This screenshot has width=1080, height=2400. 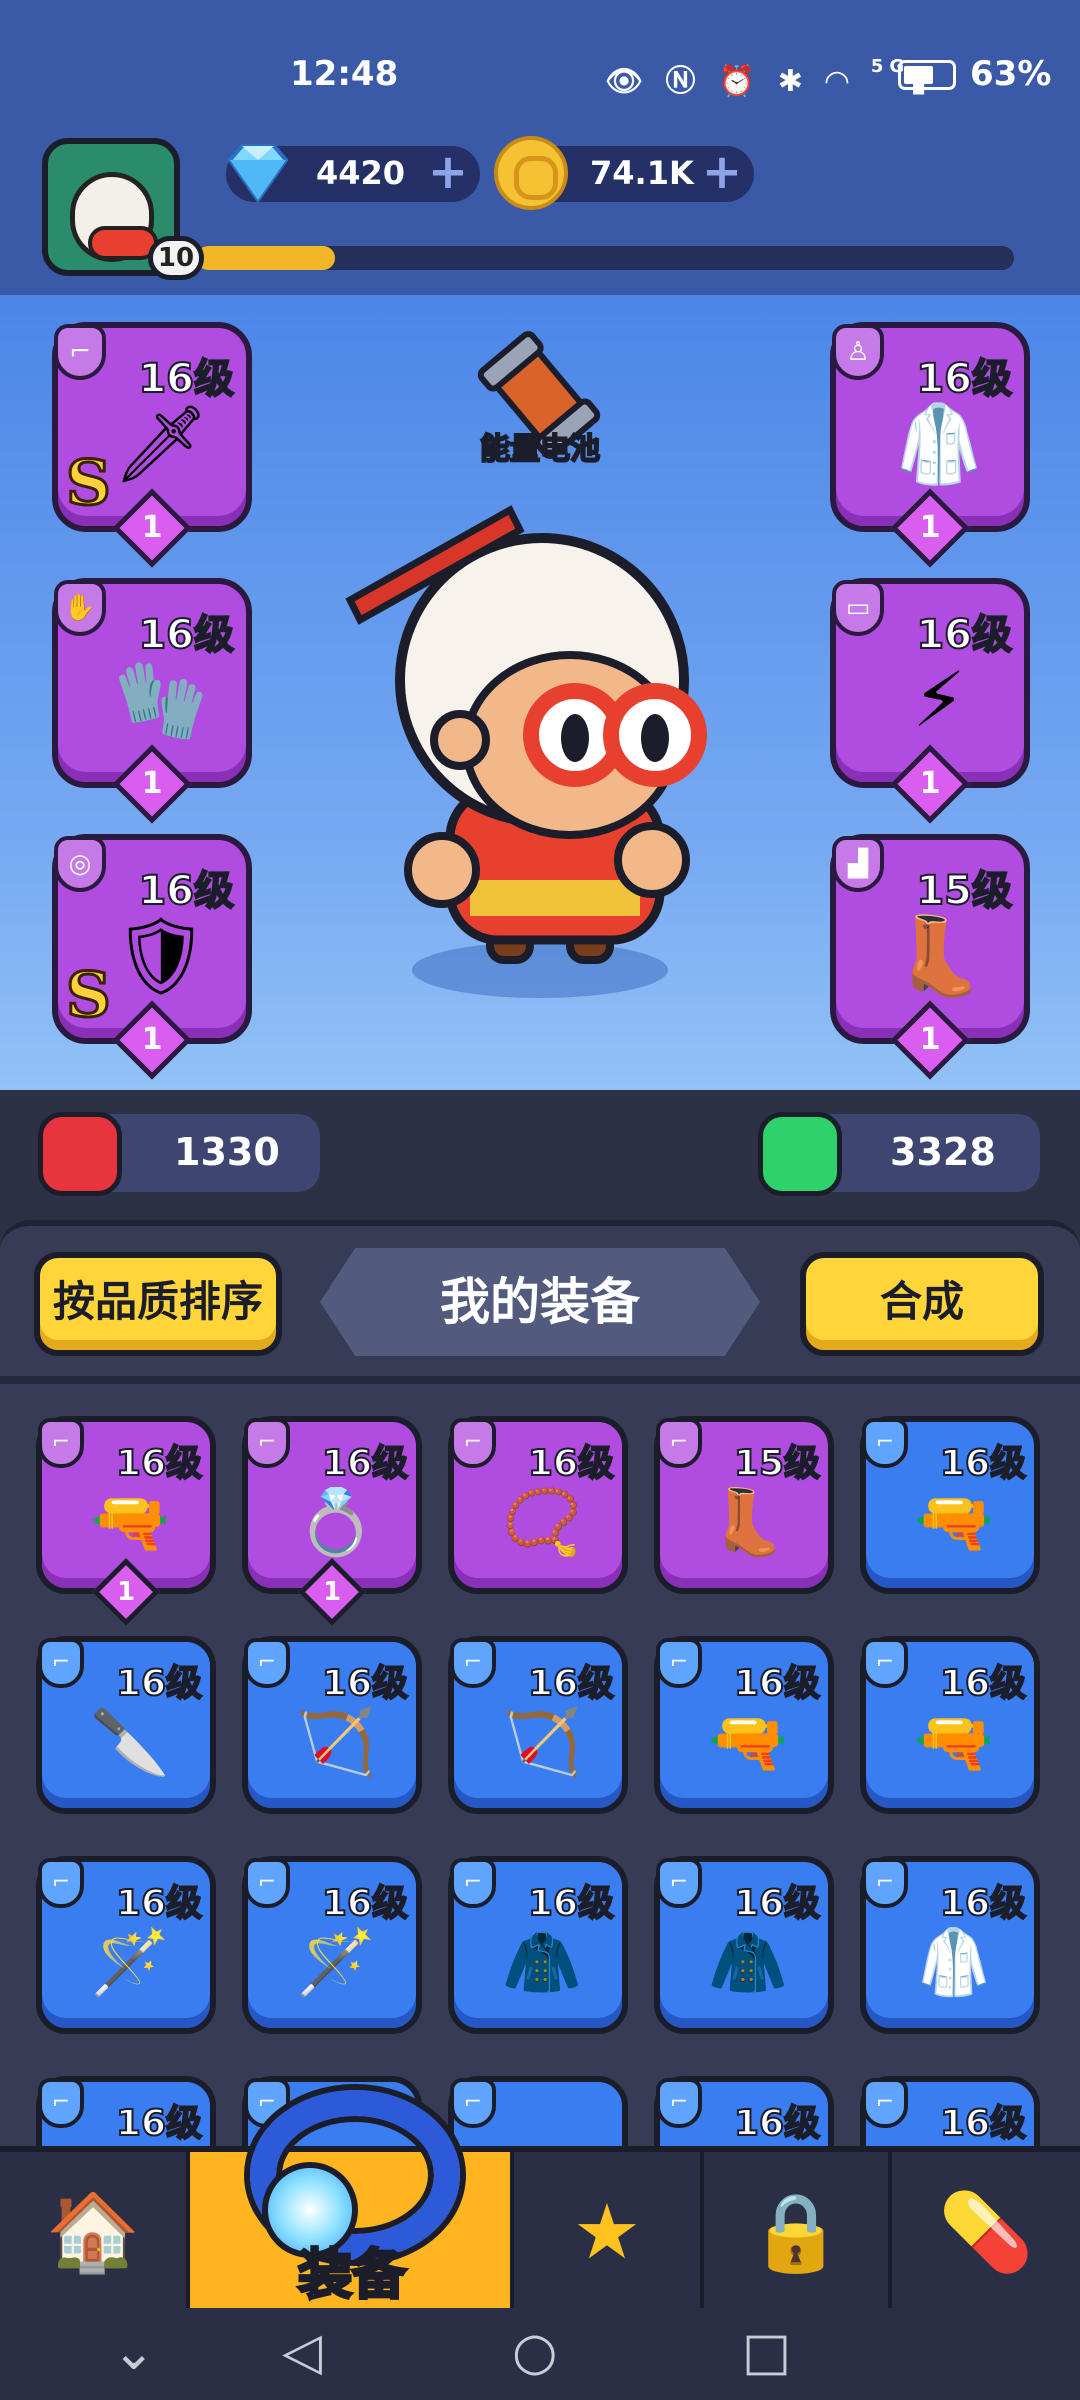 I want to click on equipped-slot-6: ▟ 15级 👢 1, so click(x=930, y=957).